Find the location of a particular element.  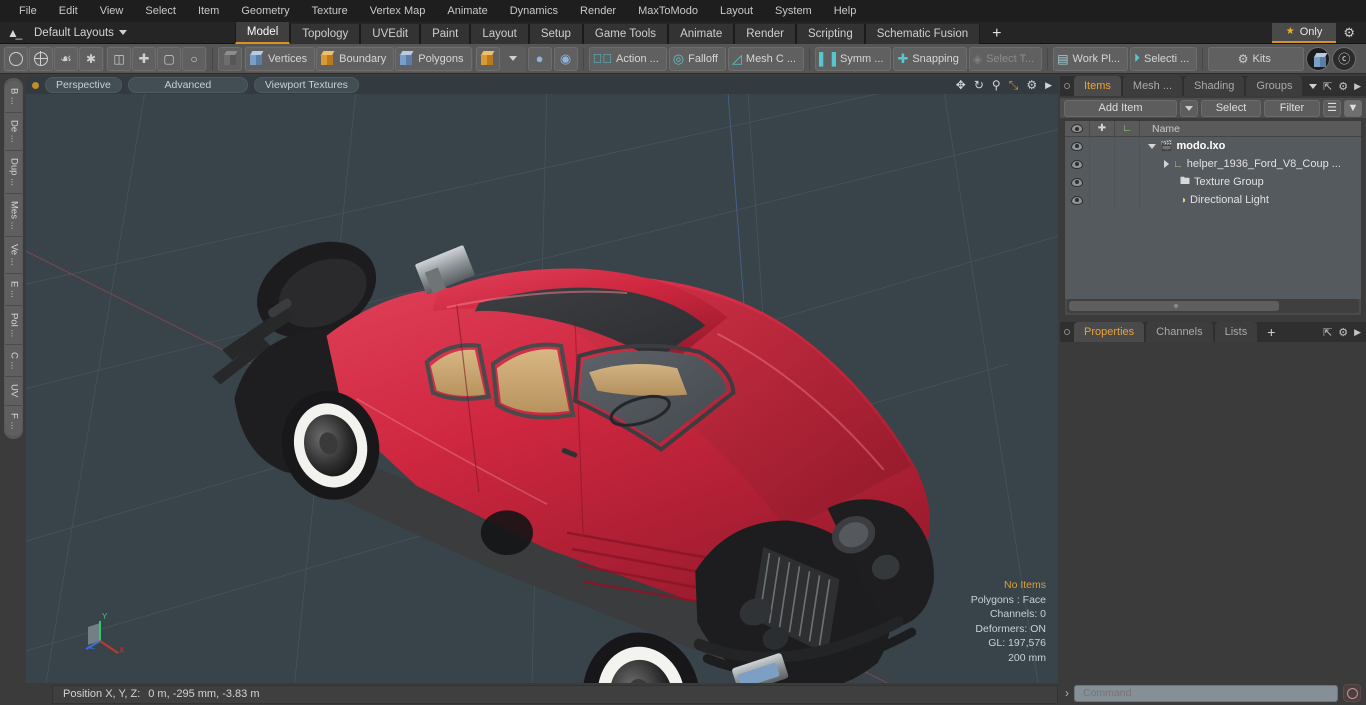

chevron-down-icon is located at coordinates (513, 59).